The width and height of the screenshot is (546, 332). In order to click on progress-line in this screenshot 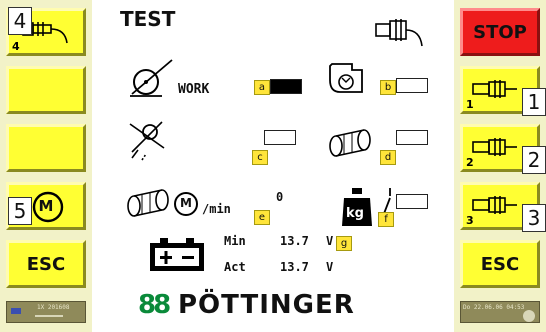, I will do `click(49, 316)`.